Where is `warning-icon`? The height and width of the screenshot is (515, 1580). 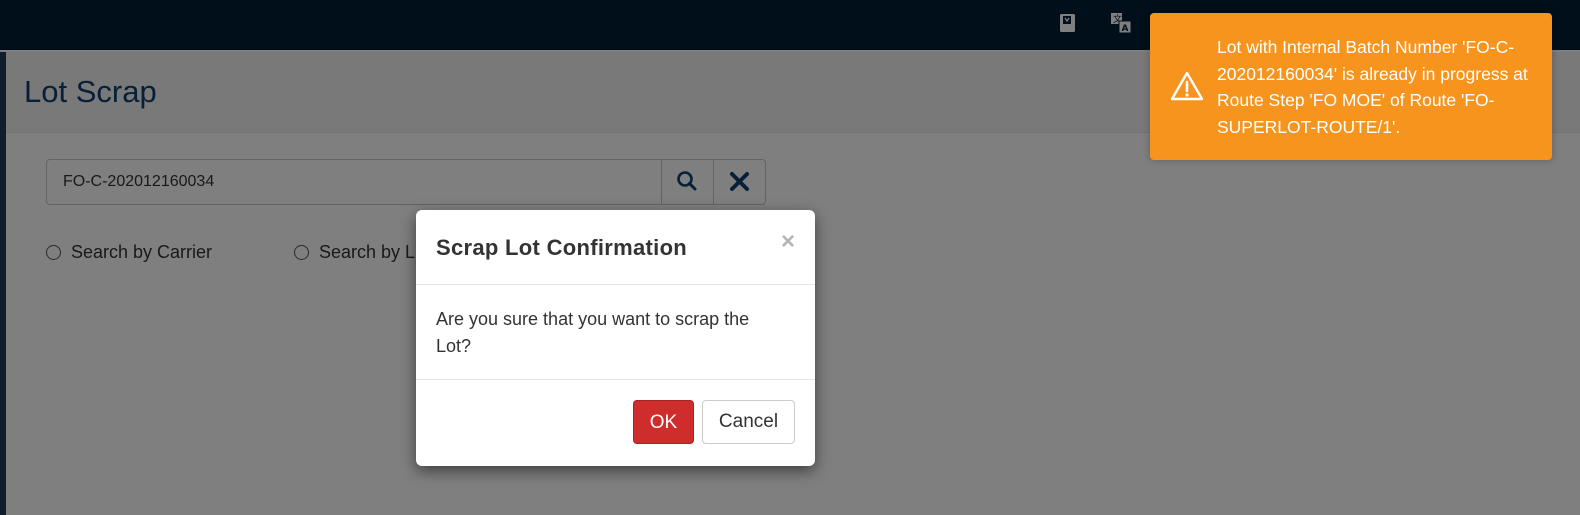
warning-icon is located at coordinates (1187, 86).